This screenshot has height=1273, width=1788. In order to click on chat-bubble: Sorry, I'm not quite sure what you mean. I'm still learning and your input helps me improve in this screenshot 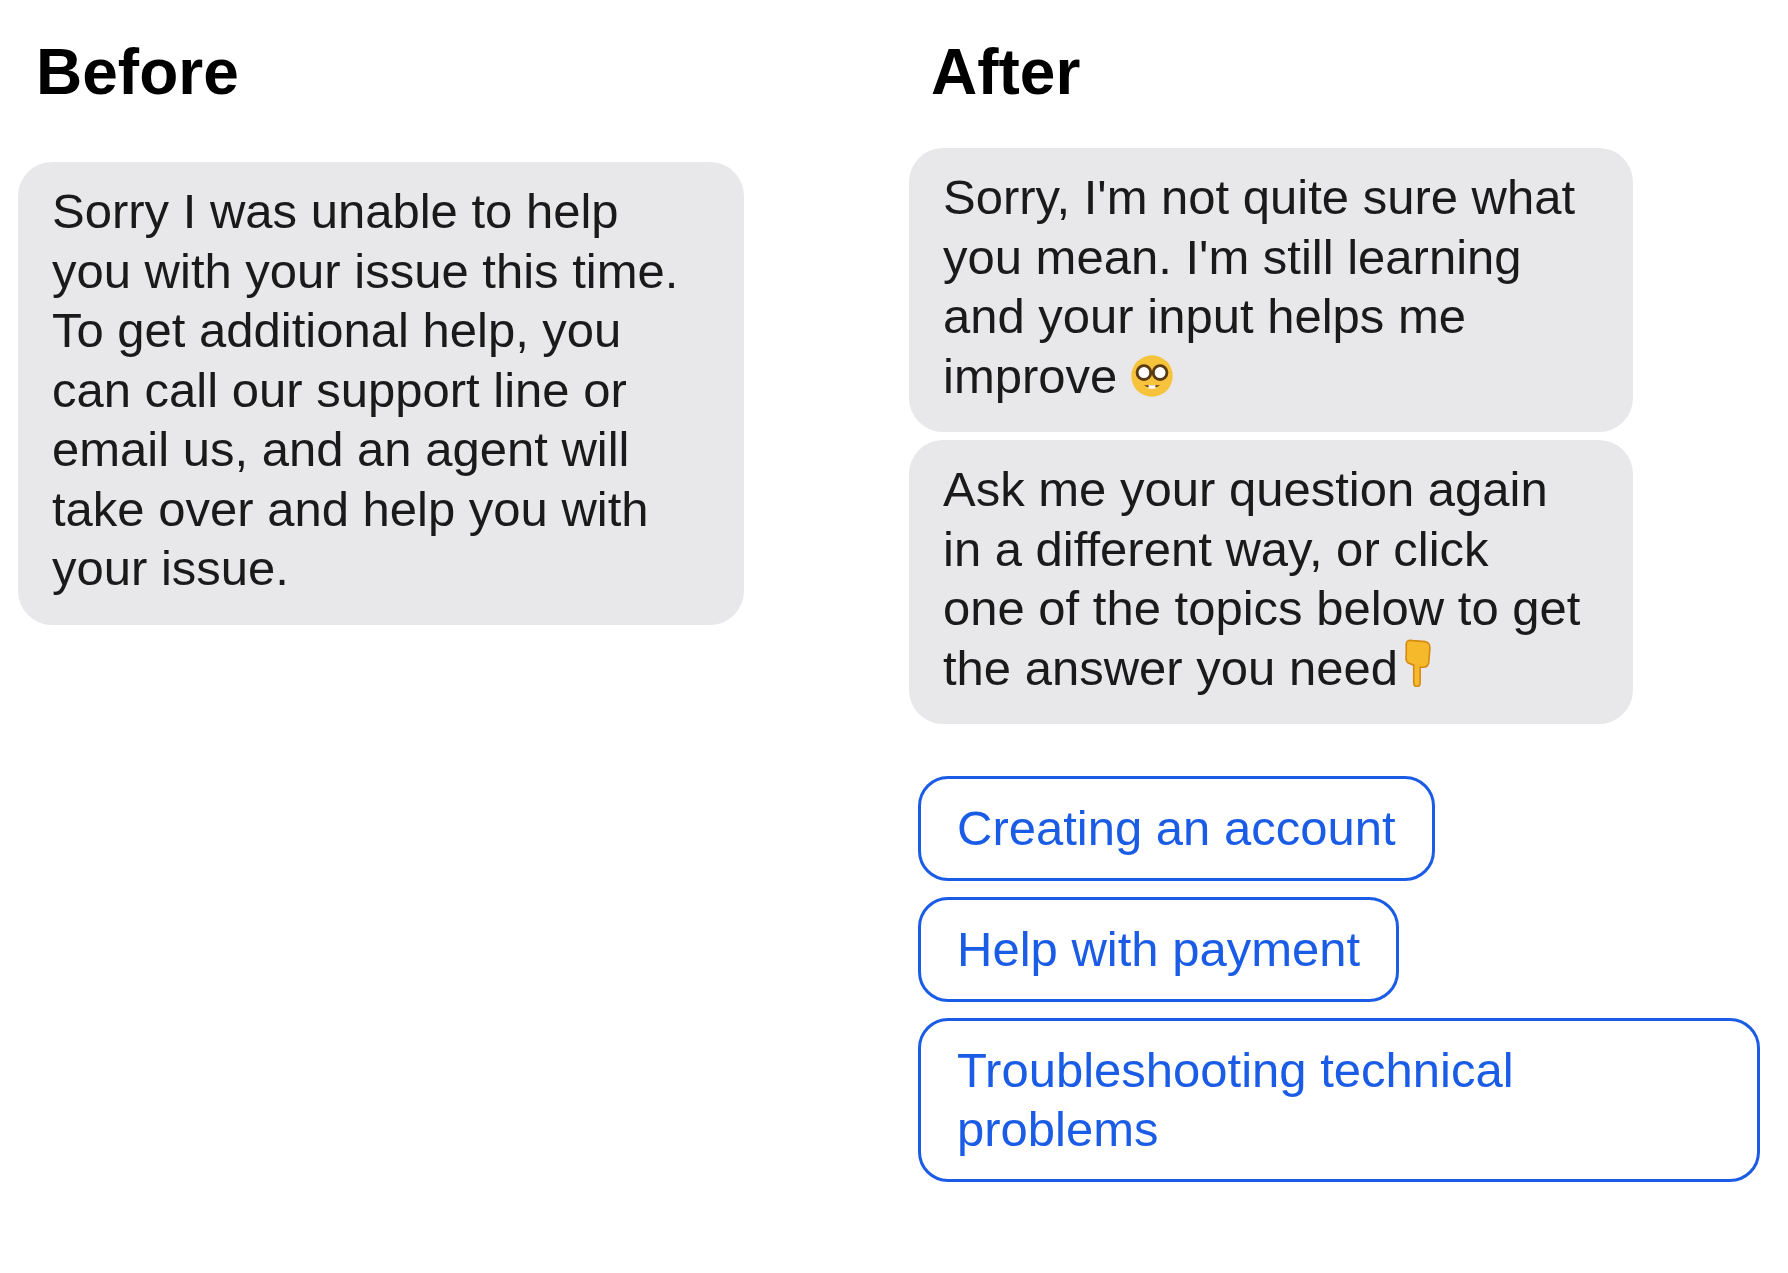, I will do `click(1271, 290)`.